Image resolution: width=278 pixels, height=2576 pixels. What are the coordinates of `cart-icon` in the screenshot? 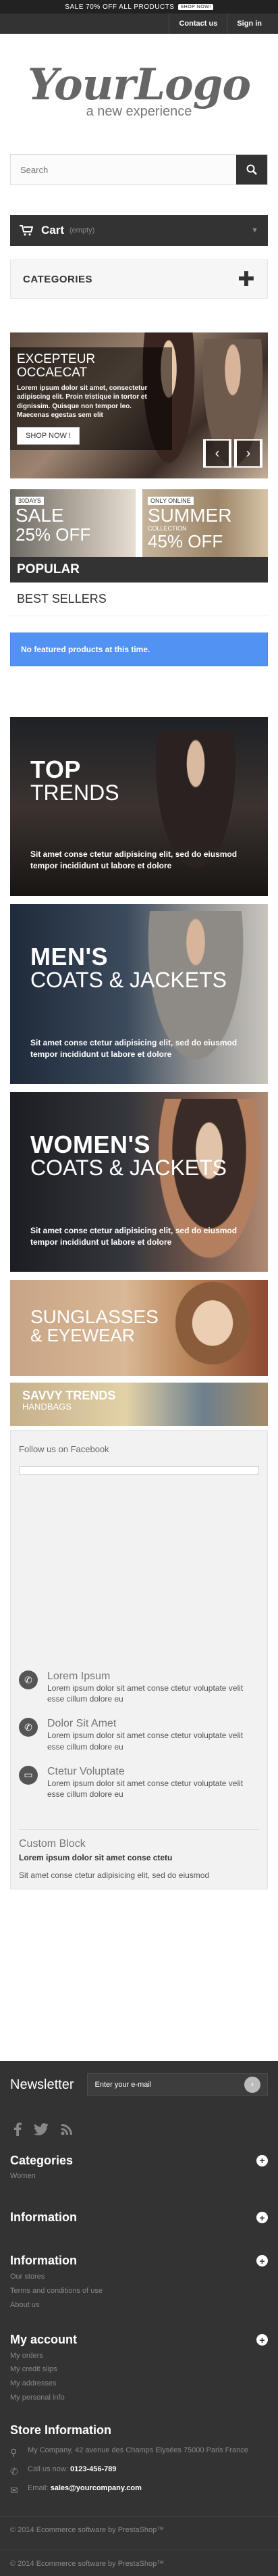 It's located at (26, 231).